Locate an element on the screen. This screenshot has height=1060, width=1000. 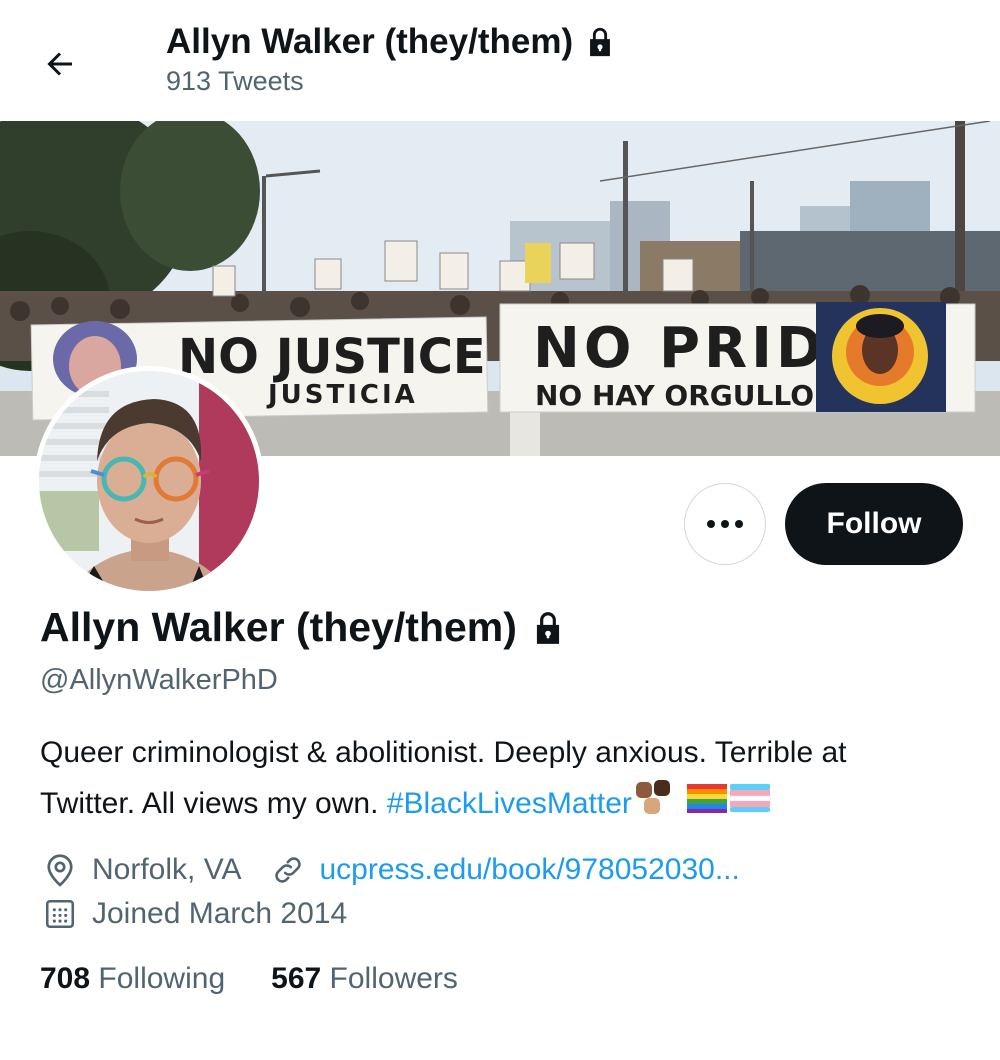
more-options-button is located at coordinates (725, 524).